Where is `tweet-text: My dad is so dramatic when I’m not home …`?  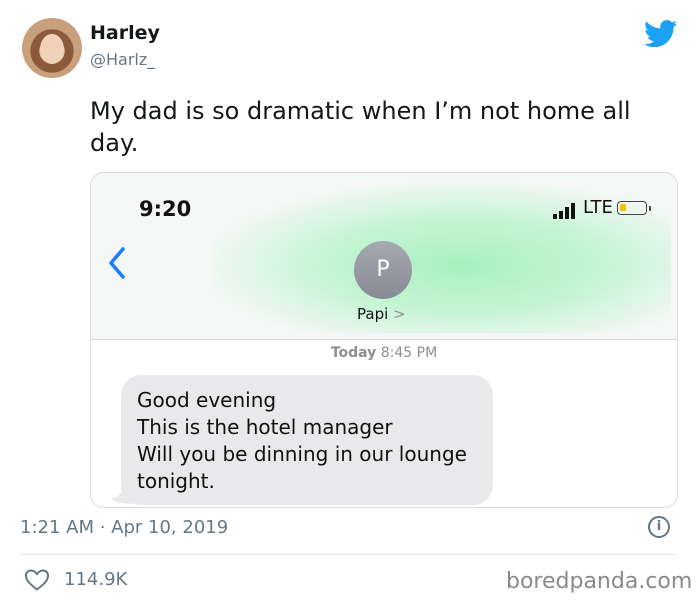 tweet-text: My dad is so dramatic when I’m not home … is located at coordinates (385, 127).